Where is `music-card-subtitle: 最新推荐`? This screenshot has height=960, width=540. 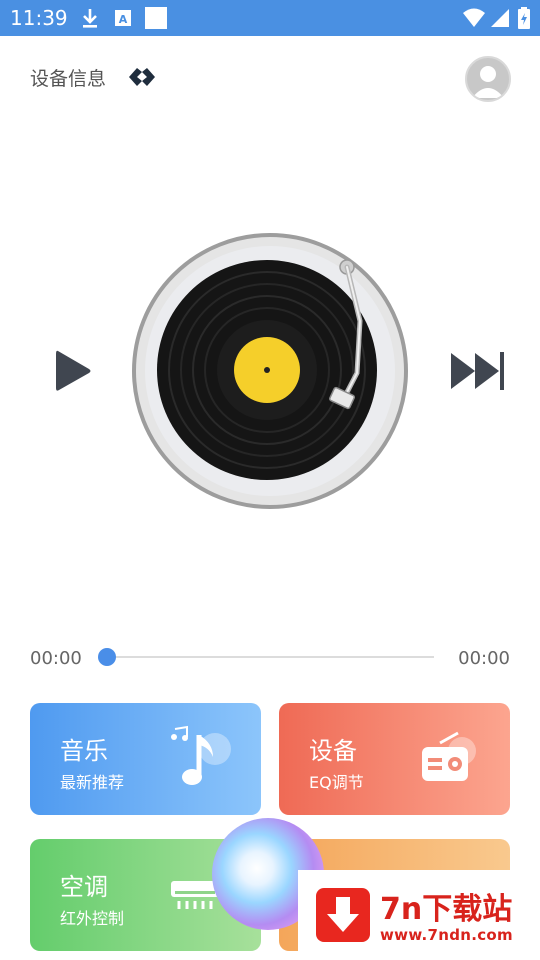 music-card-subtitle: 最新推荐 is located at coordinates (92, 782).